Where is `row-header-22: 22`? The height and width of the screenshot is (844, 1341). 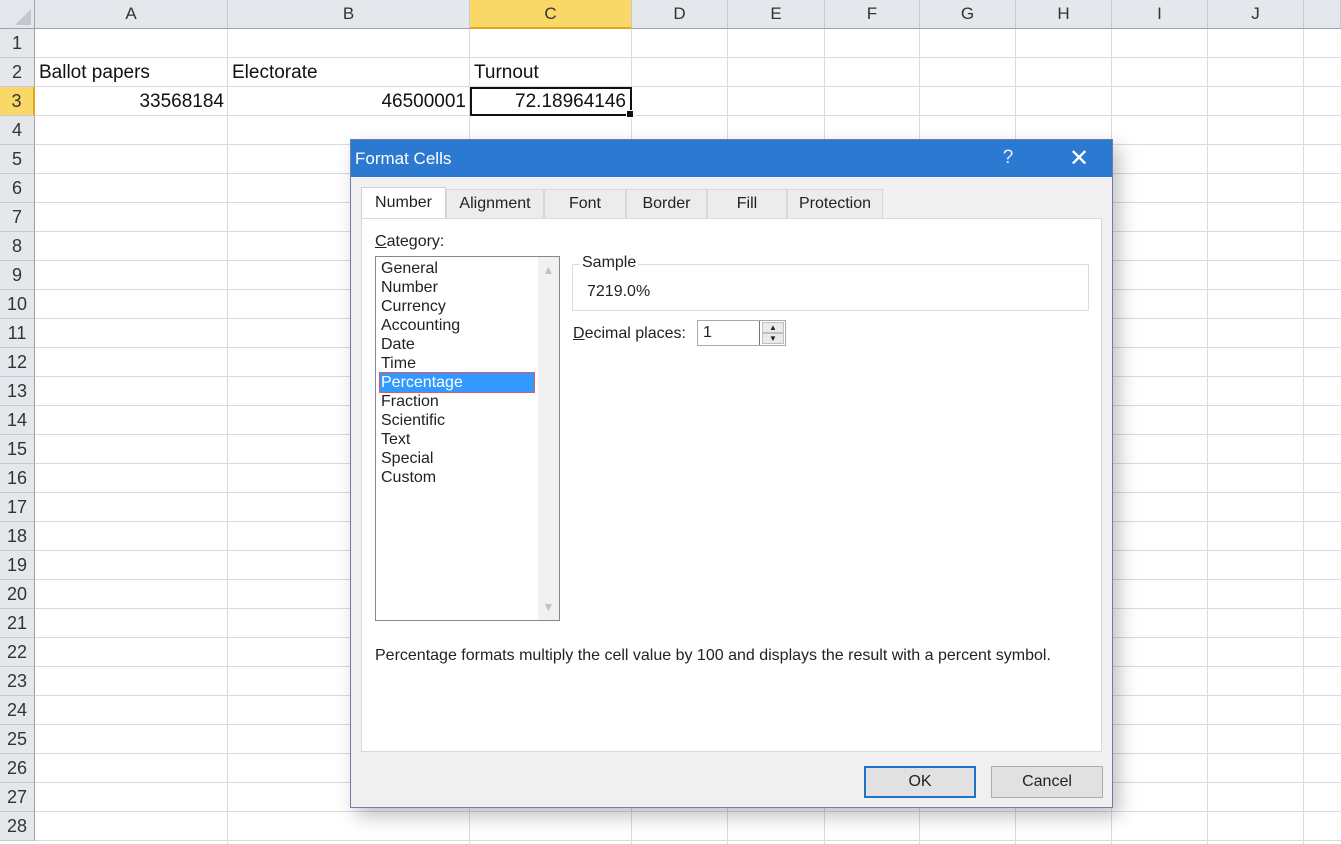 row-header-22: 22 is located at coordinates (17, 652).